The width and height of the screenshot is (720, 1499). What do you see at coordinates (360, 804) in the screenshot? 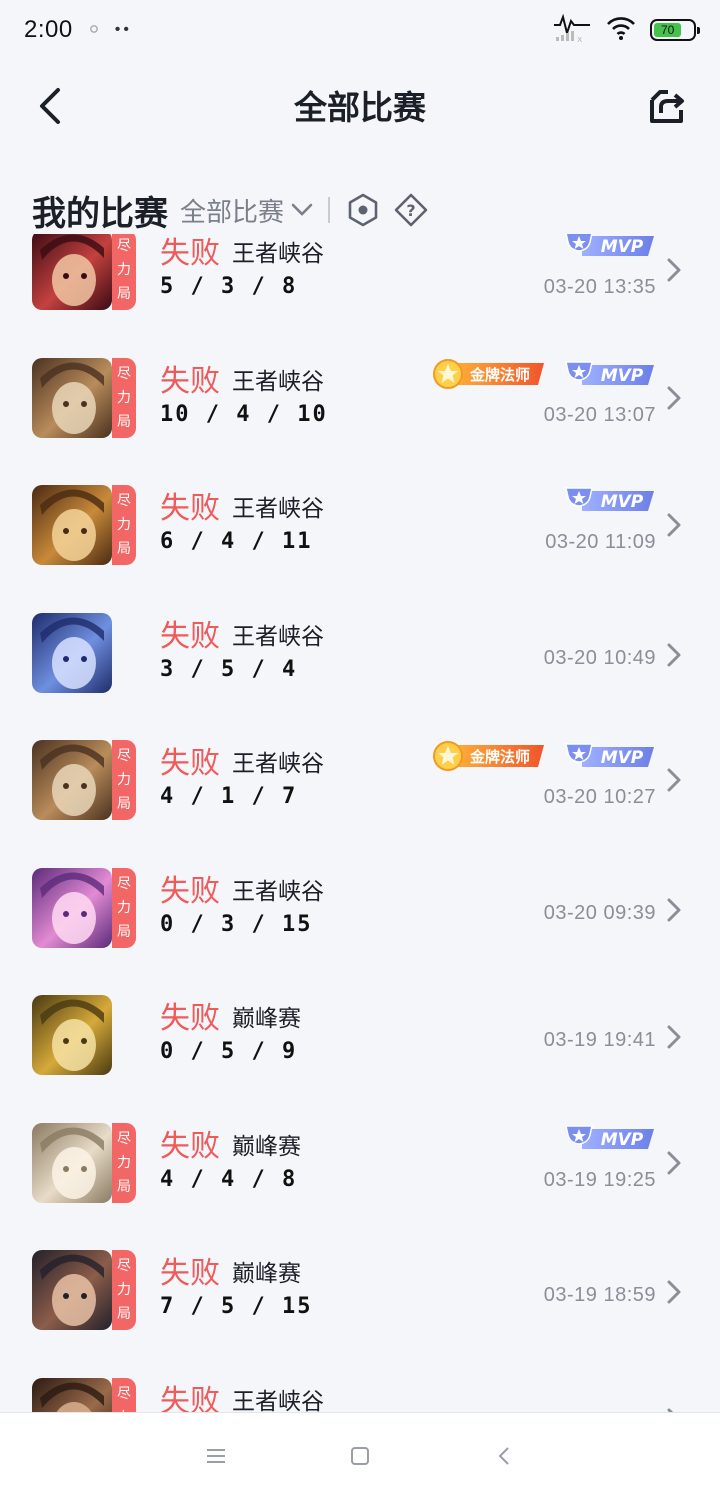
I see `match-row: 尽力局失败 王者峡谷 4 / 1 / 7 金牌法师 MVP 03-20 10:27` at bounding box center [360, 804].